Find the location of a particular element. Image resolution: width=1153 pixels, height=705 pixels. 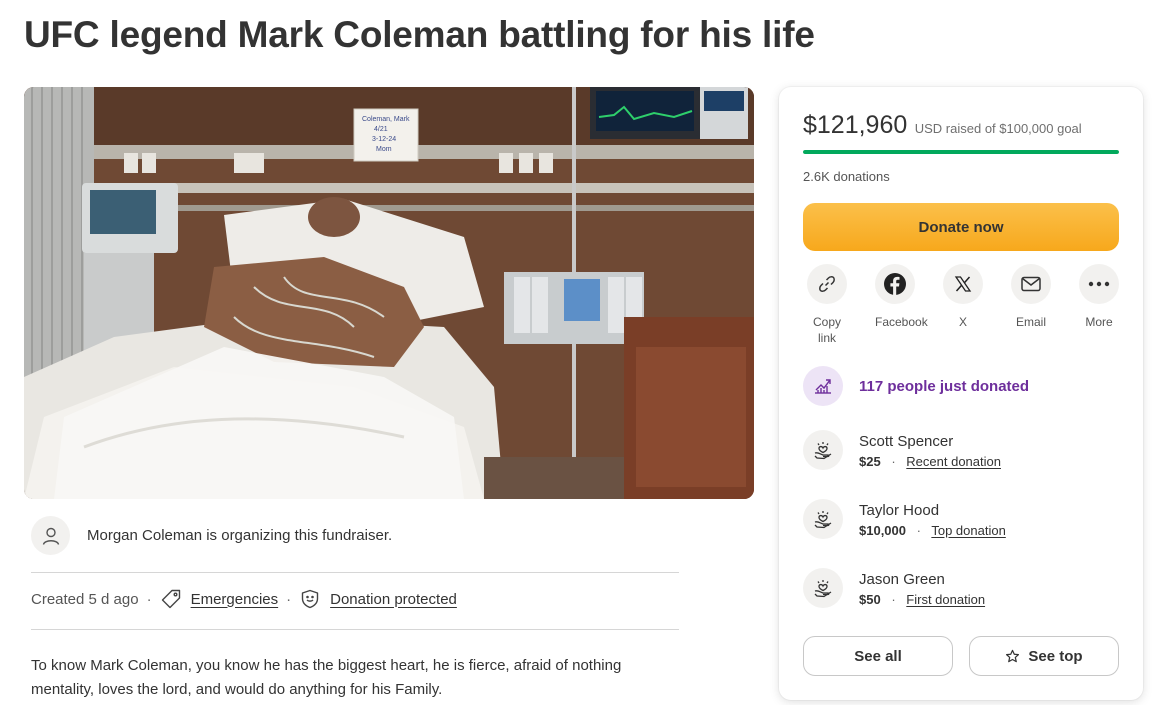

just-donated-text: 117 people just donated is located at coordinates (944, 386).